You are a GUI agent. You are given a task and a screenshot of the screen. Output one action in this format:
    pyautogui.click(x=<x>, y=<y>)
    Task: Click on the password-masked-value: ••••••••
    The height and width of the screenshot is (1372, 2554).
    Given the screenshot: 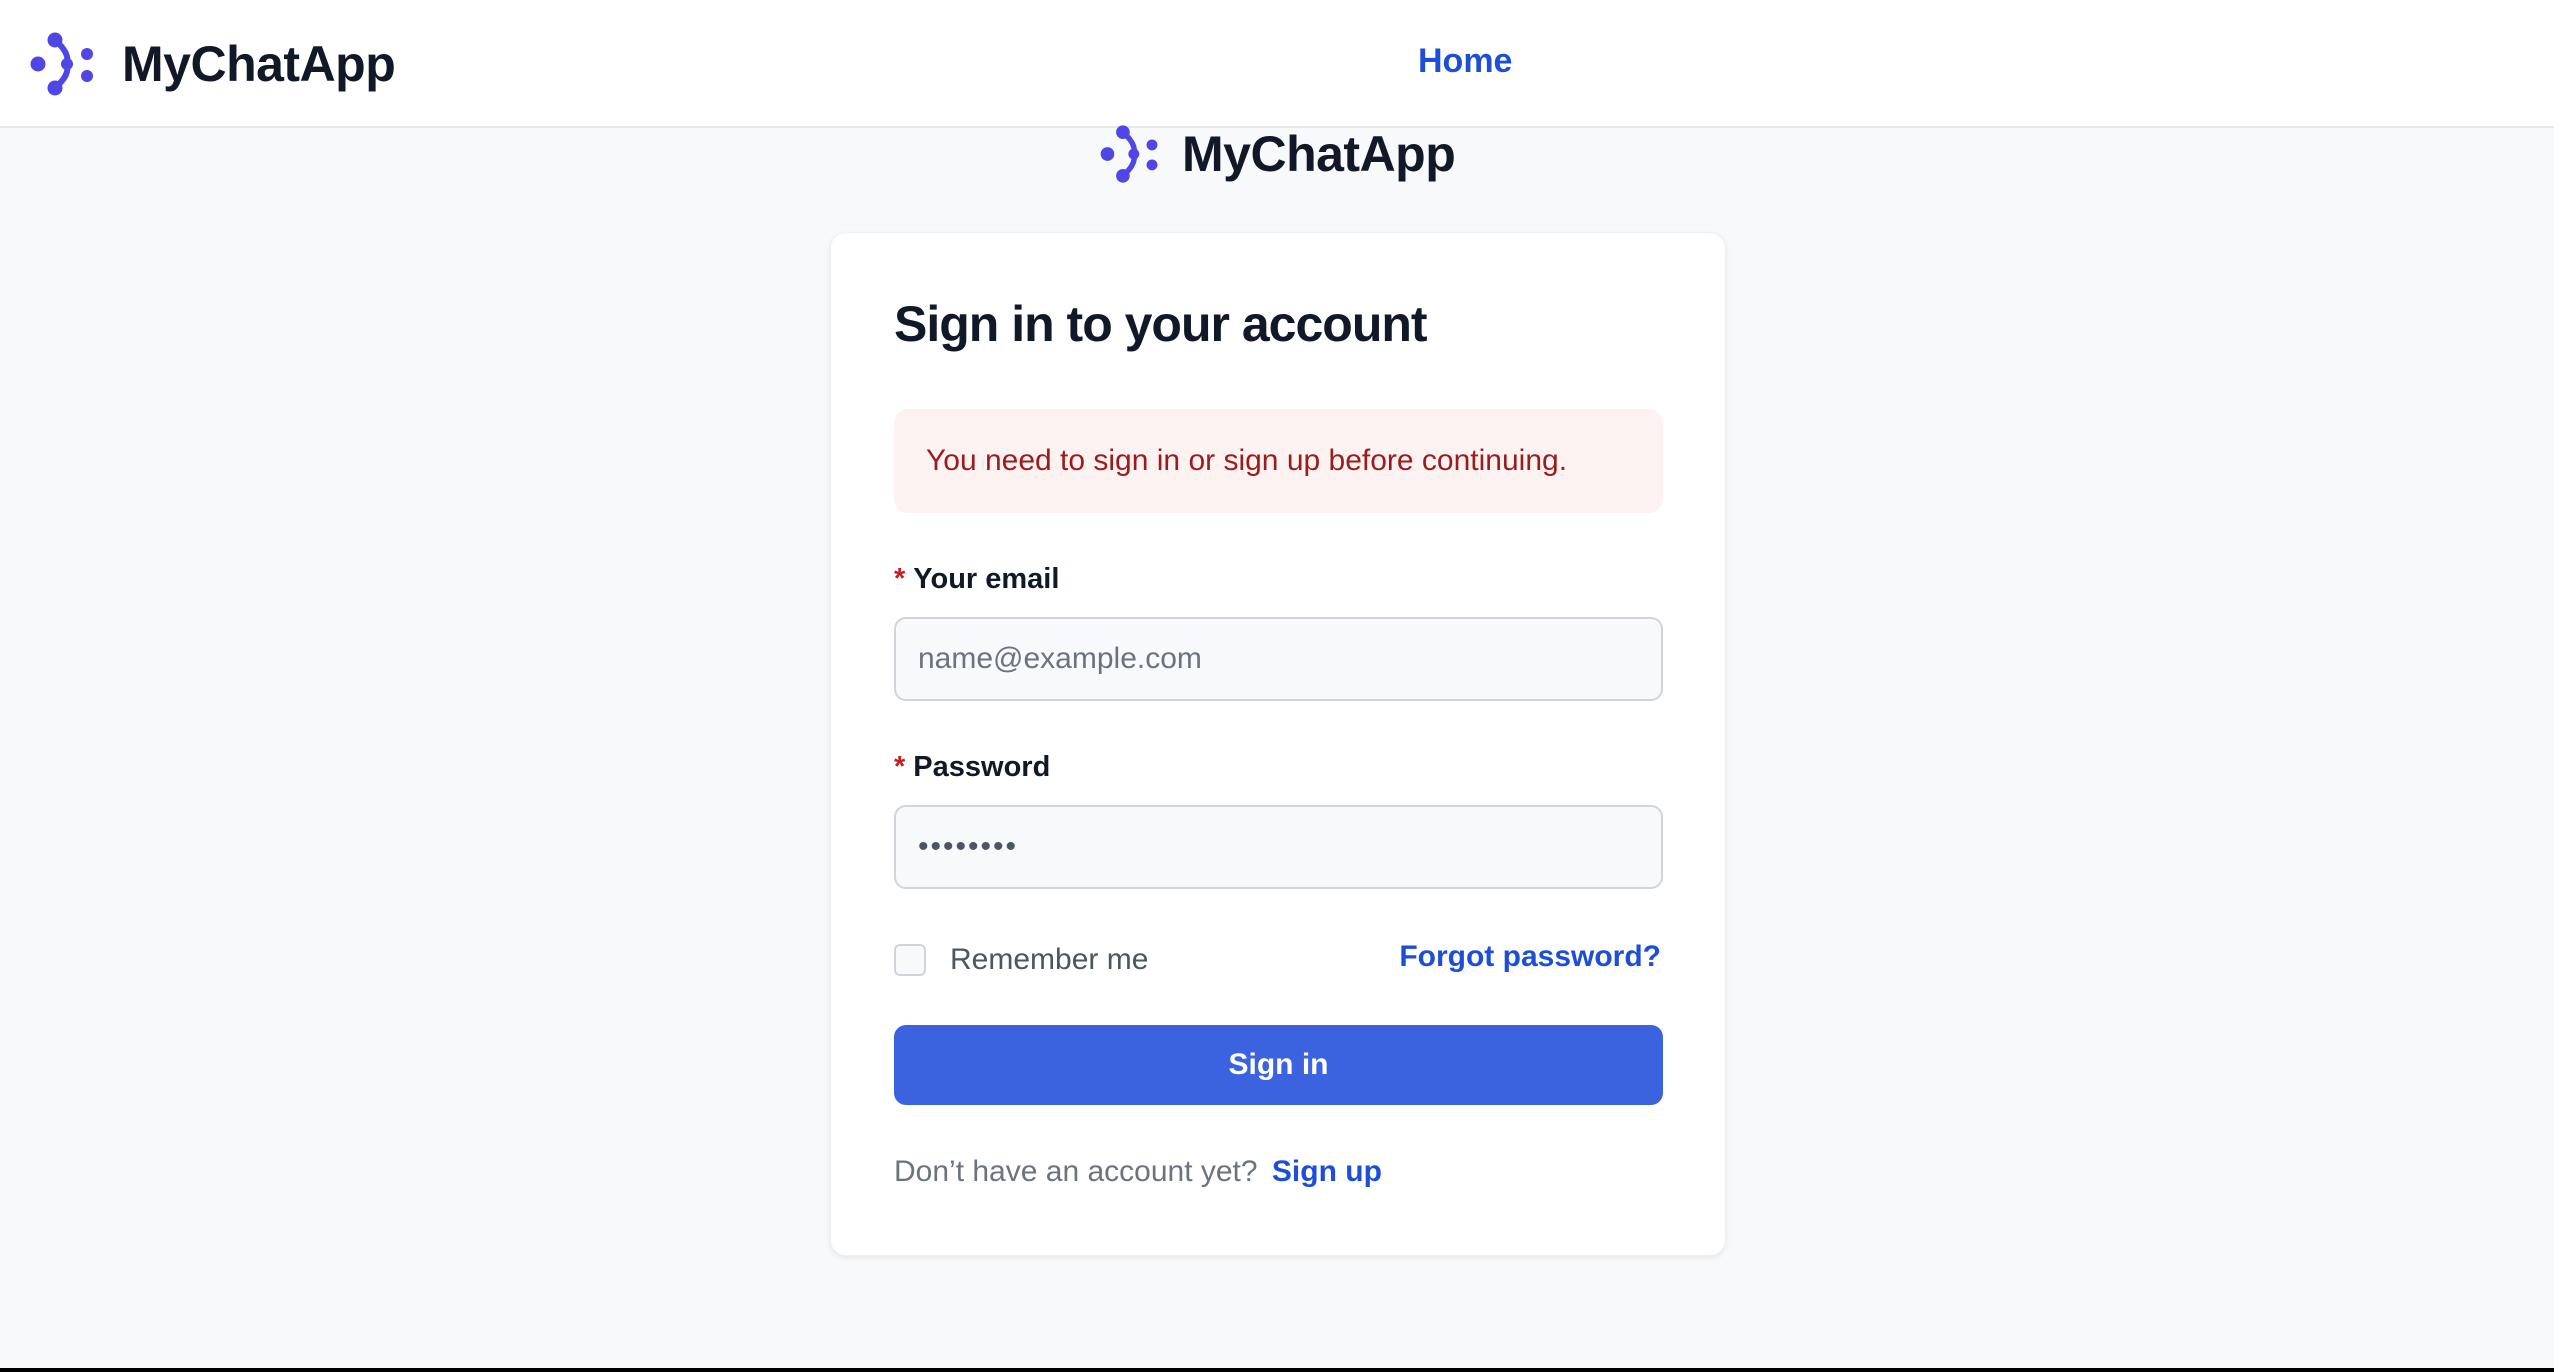 What is the action you would take?
    pyautogui.click(x=968, y=846)
    